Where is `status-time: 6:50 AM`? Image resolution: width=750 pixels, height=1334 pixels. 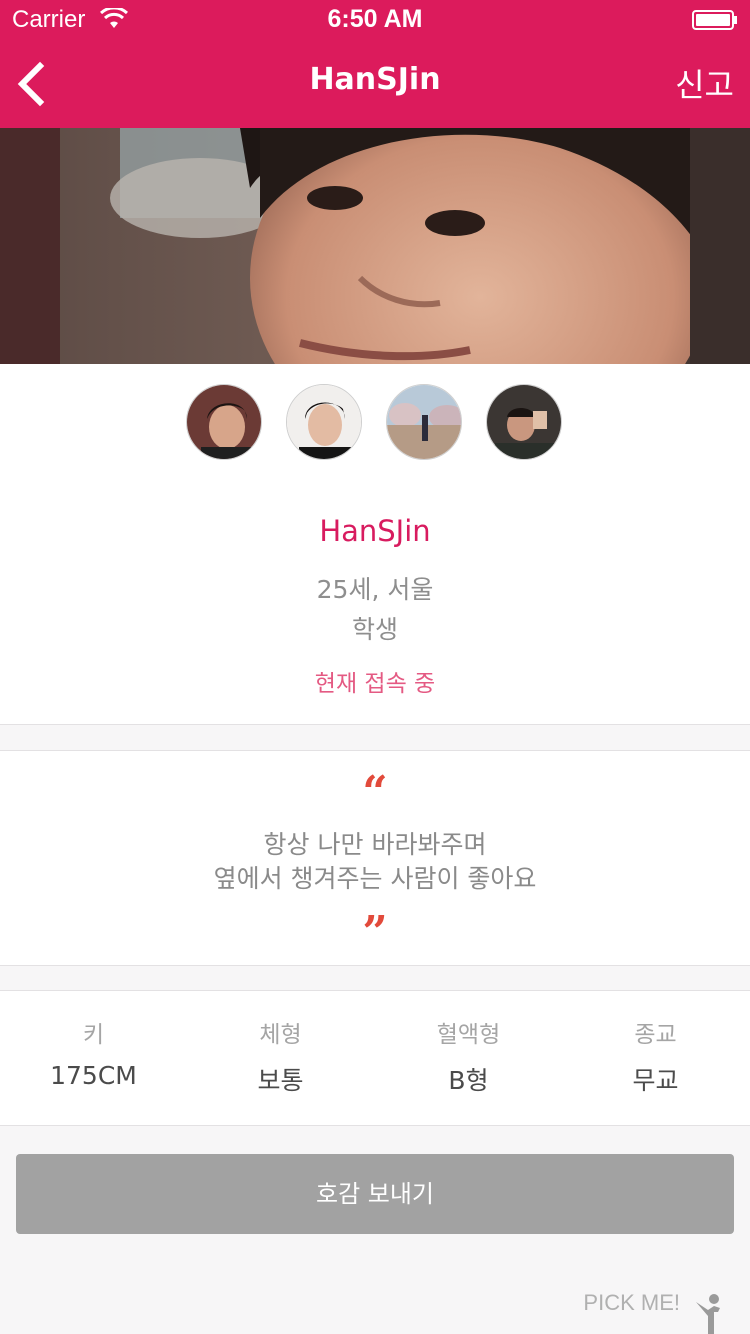 status-time: 6:50 AM is located at coordinates (375, 19).